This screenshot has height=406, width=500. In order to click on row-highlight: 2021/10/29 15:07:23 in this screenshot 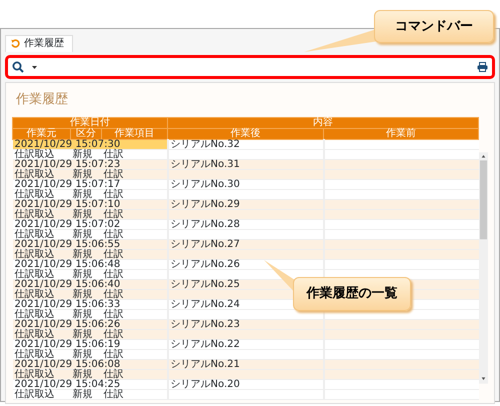, I will do `click(90, 165)`.